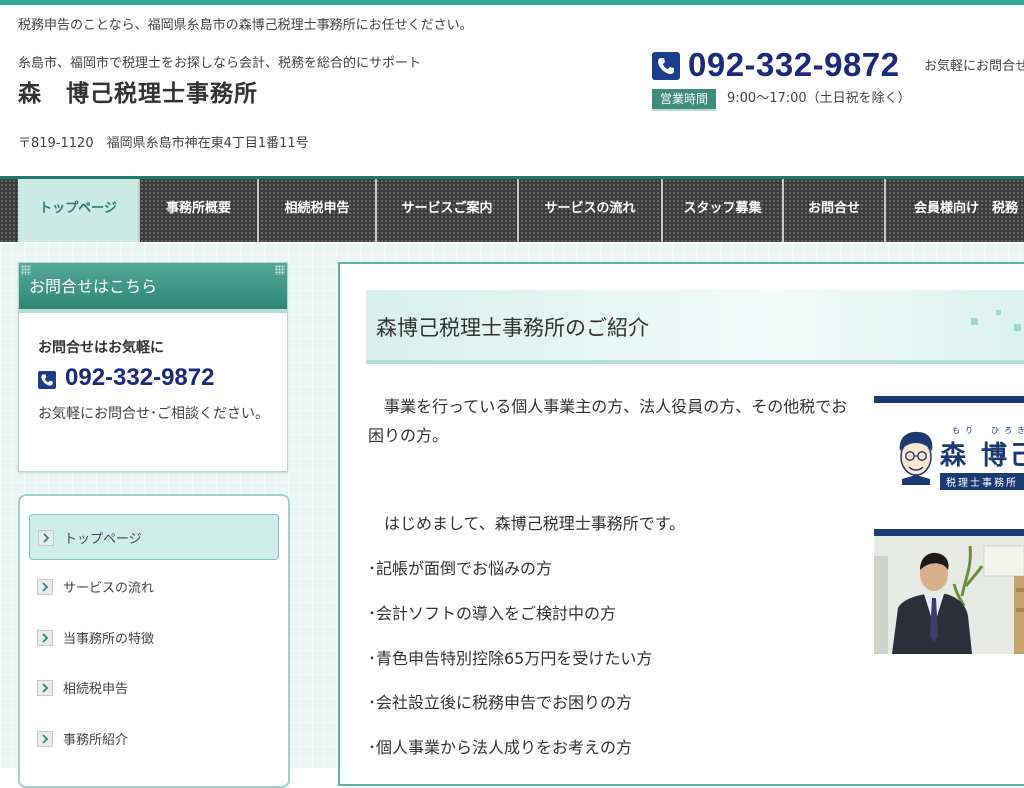 The height and width of the screenshot is (788, 1024). What do you see at coordinates (103, 539) in the screenshot?
I see `sidebar-item-label: トップページ` at bounding box center [103, 539].